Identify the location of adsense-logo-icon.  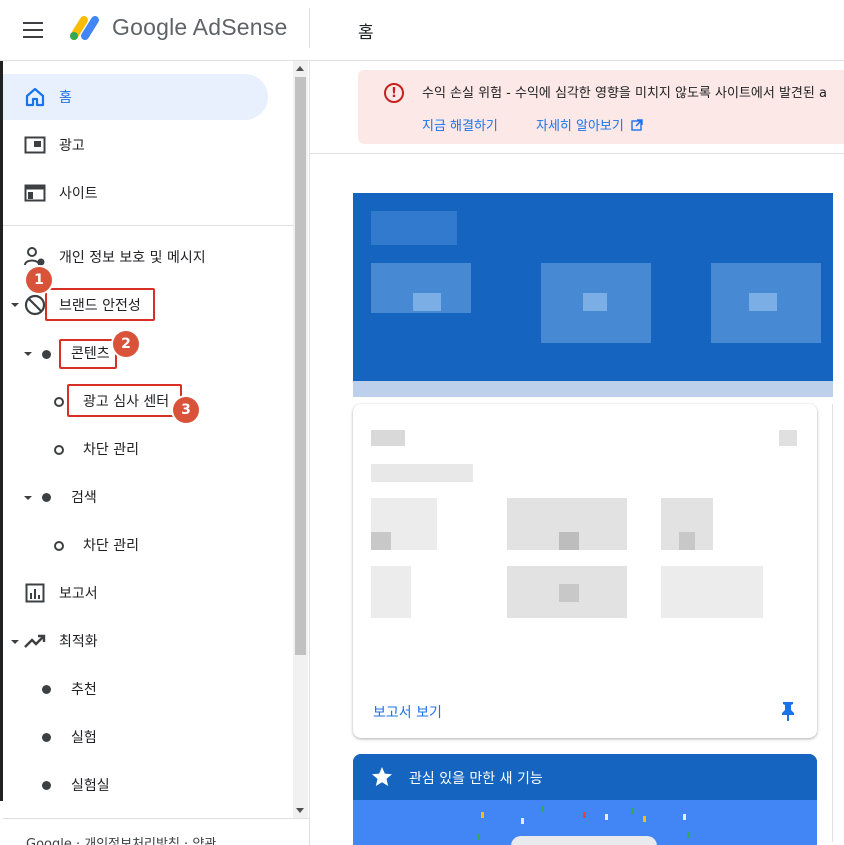
(84, 28).